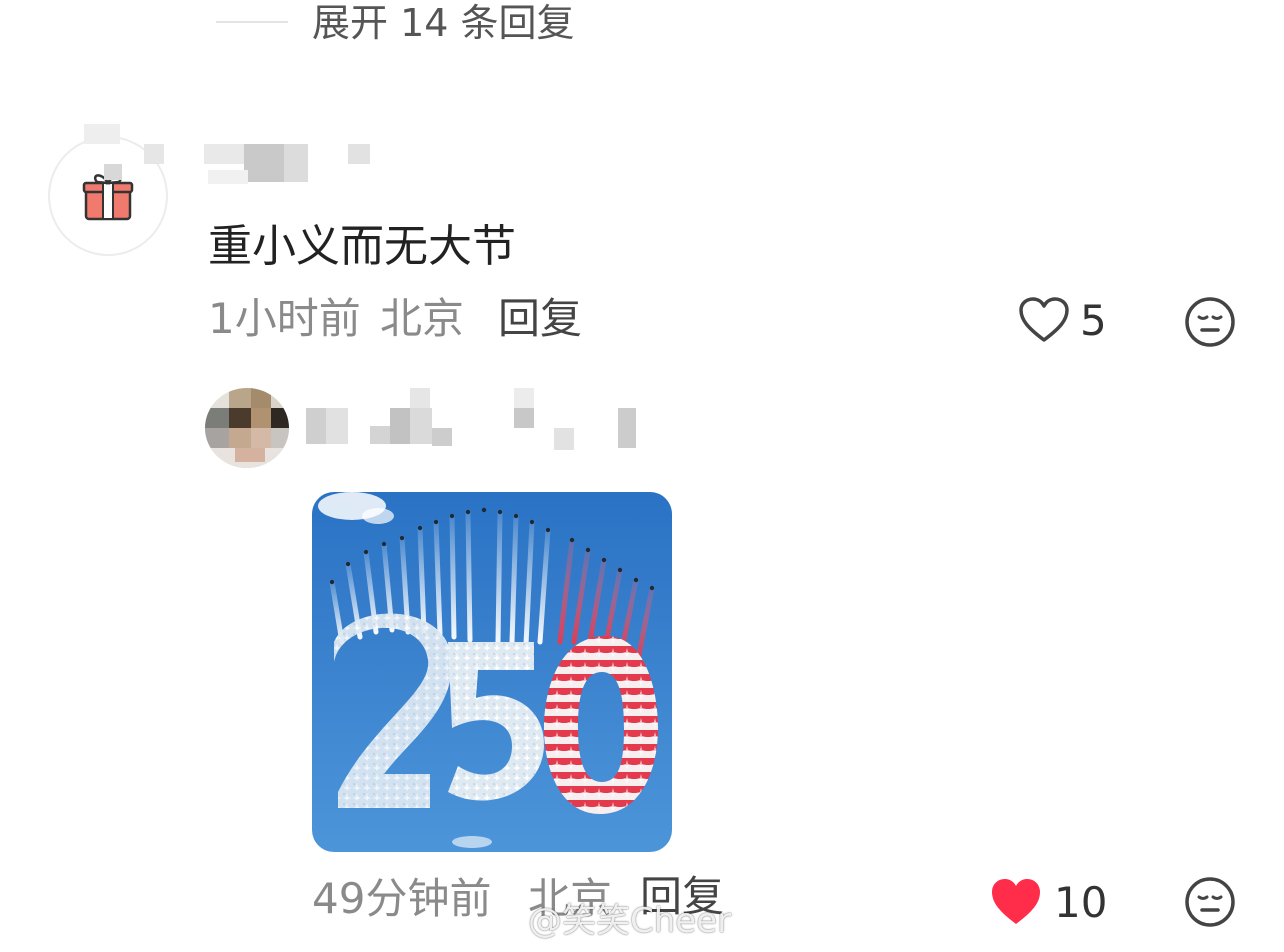 This screenshot has width=1284, height=952. I want to click on comment-time: 1小时前, so click(284, 318).